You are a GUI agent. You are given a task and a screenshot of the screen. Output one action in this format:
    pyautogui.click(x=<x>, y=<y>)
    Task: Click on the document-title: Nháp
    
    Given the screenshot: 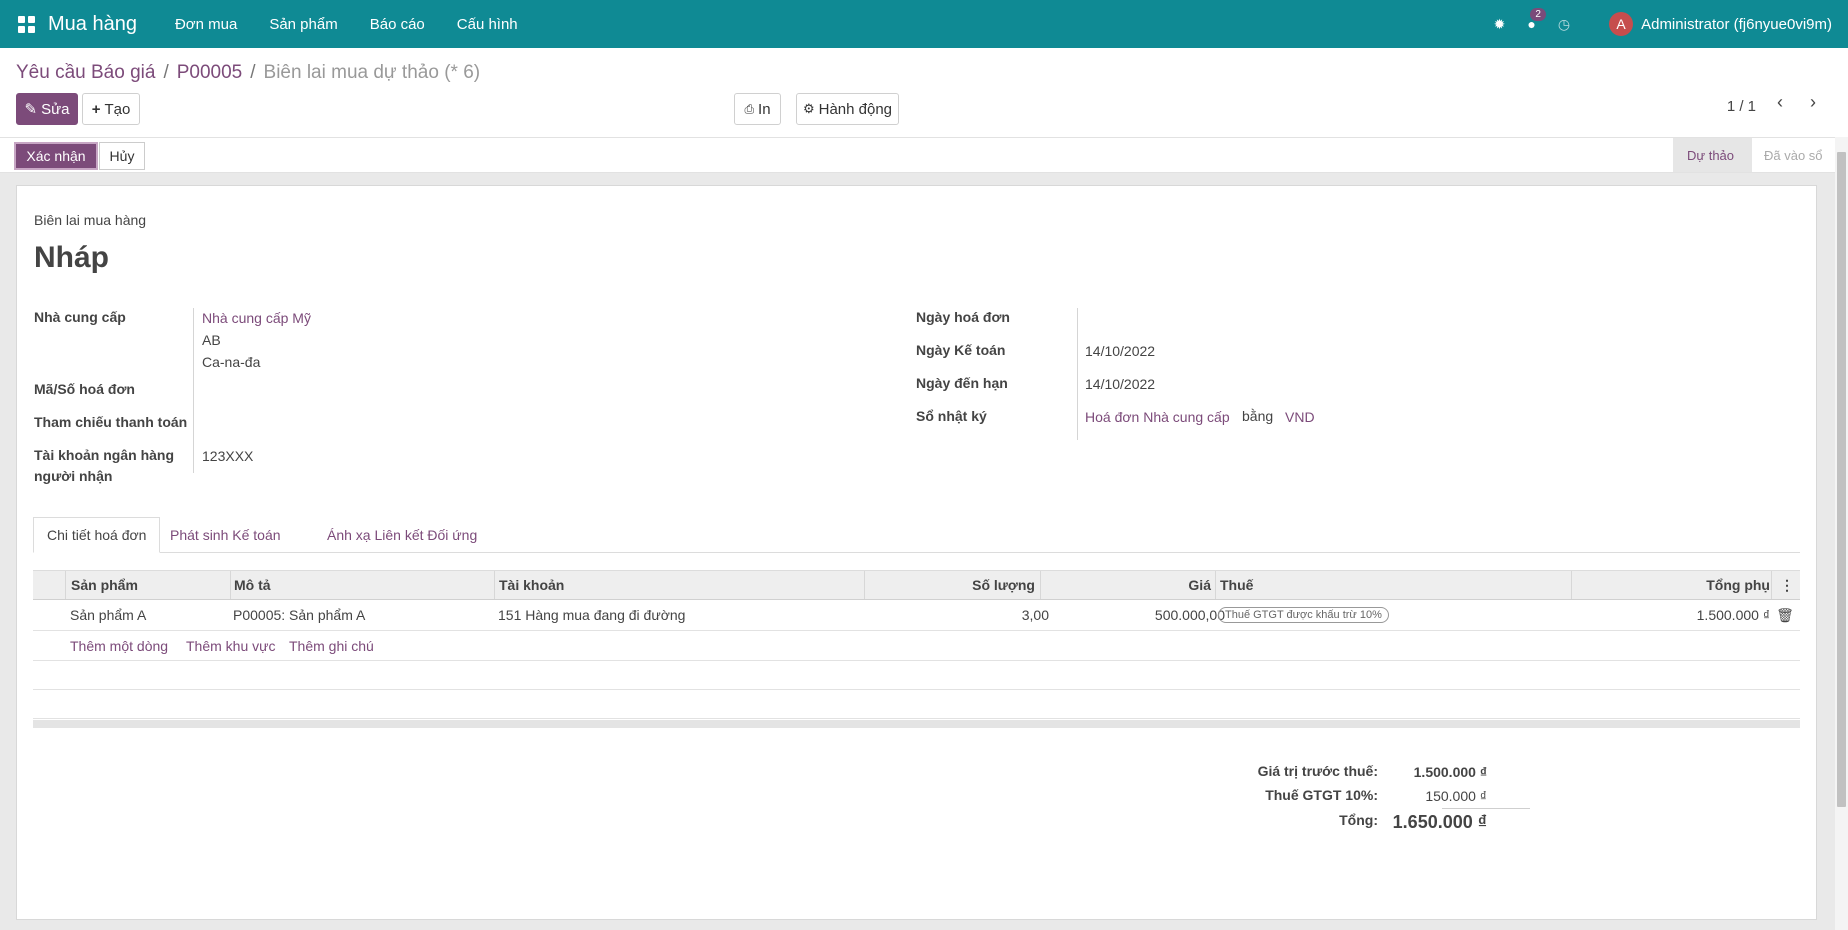 What is the action you would take?
    pyautogui.click(x=71, y=257)
    